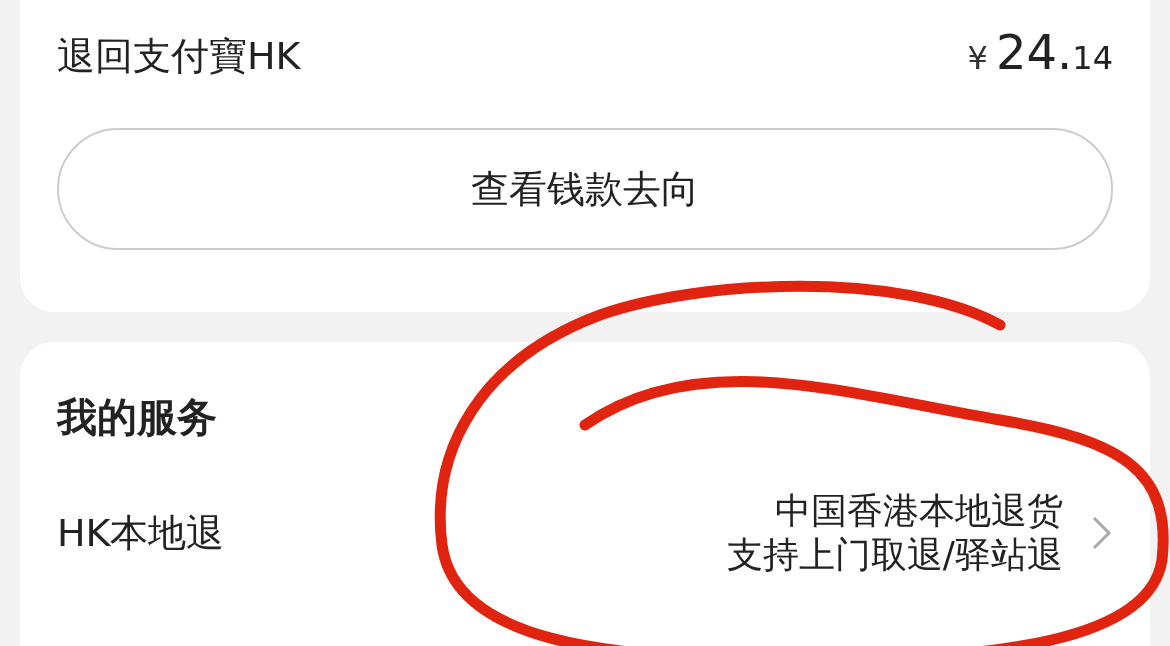  Describe the element at coordinates (977, 58) in the screenshot. I see `currency-symbol: ¥` at that location.